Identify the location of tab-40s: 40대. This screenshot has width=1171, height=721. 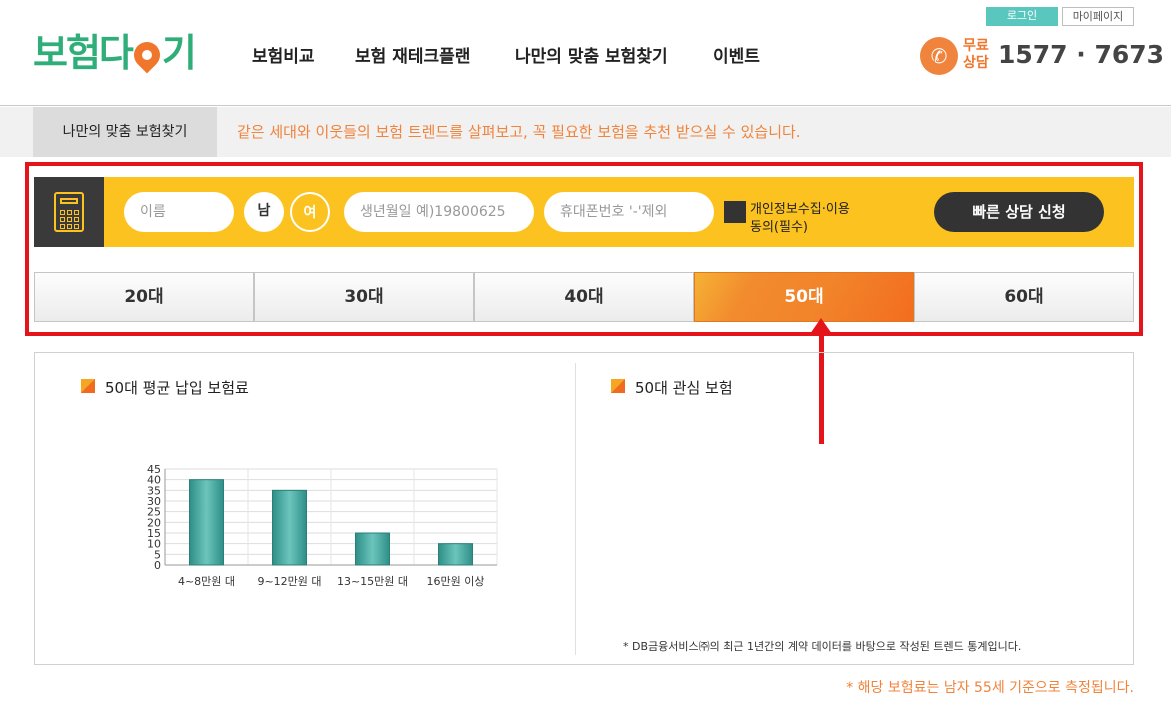
(584, 297).